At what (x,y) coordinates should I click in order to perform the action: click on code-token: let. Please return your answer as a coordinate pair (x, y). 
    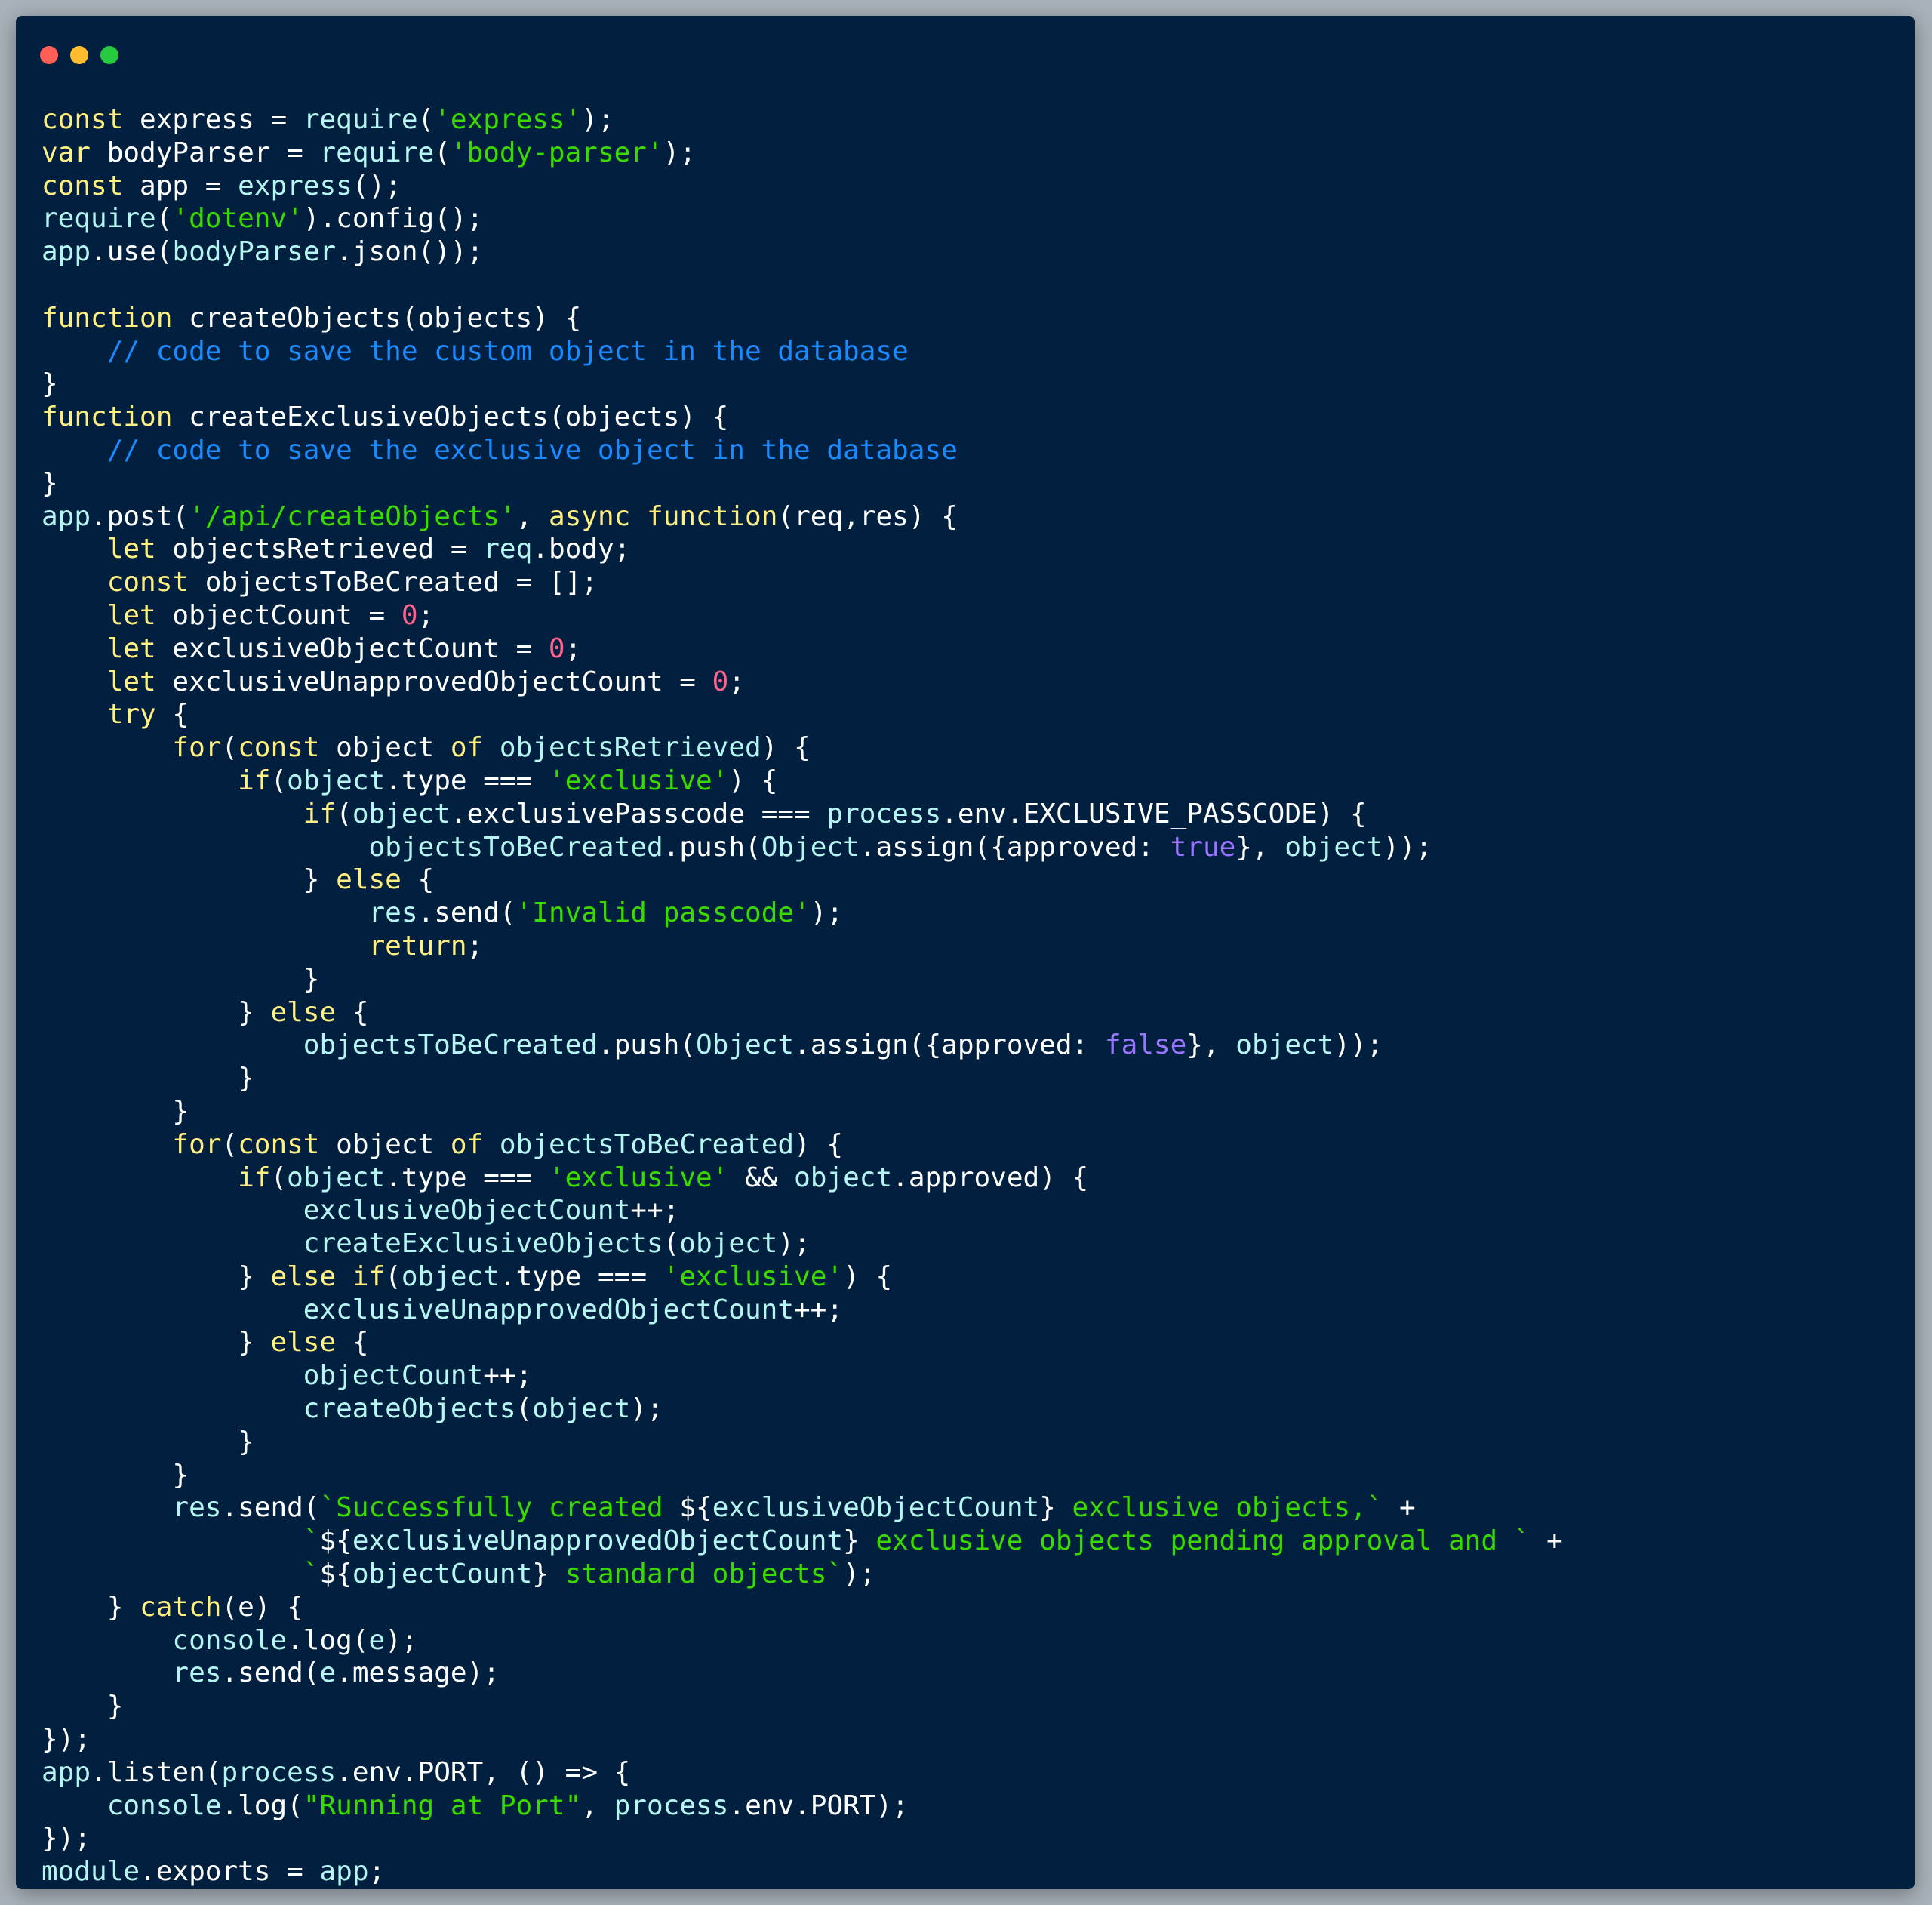
    Looking at the image, I should click on (131, 681).